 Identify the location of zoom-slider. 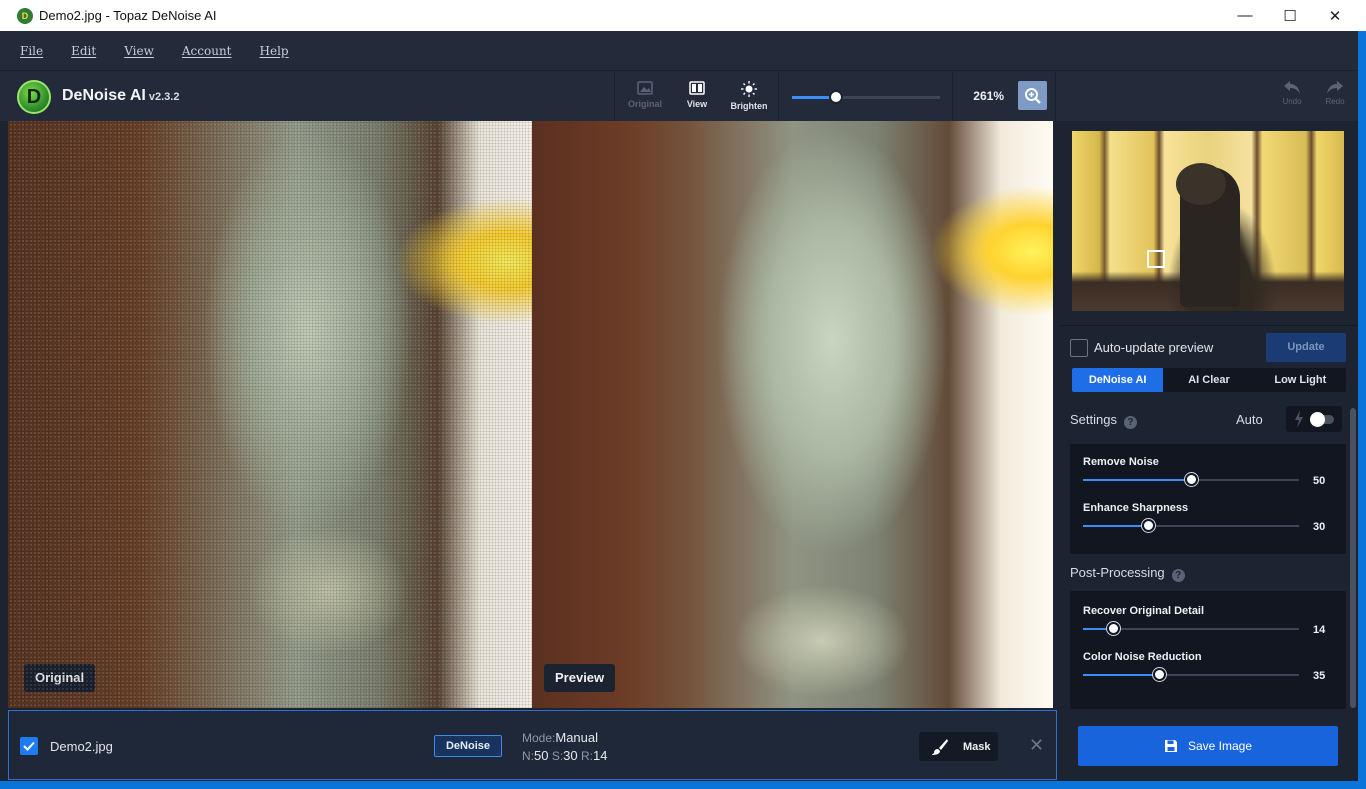
(866, 97).